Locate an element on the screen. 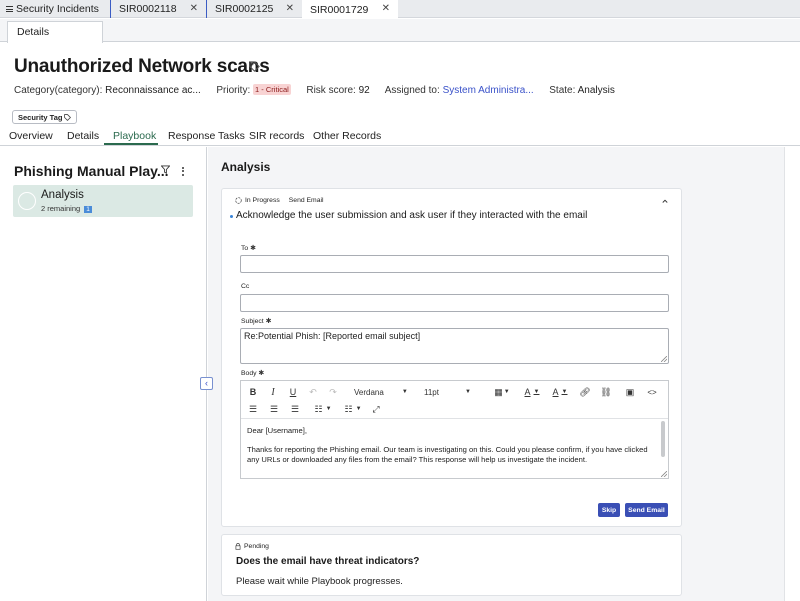 The width and height of the screenshot is (800, 601). tab-security-incidents: Security Incidents is located at coordinates (55, 9).